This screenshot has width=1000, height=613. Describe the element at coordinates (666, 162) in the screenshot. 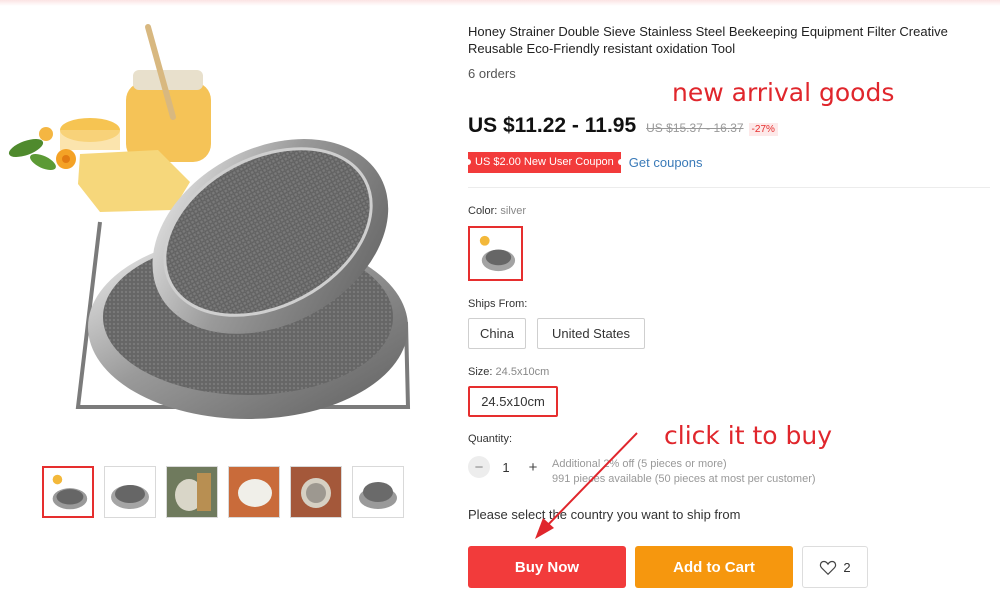

I see `get-coupons-link: Get coupons` at that location.